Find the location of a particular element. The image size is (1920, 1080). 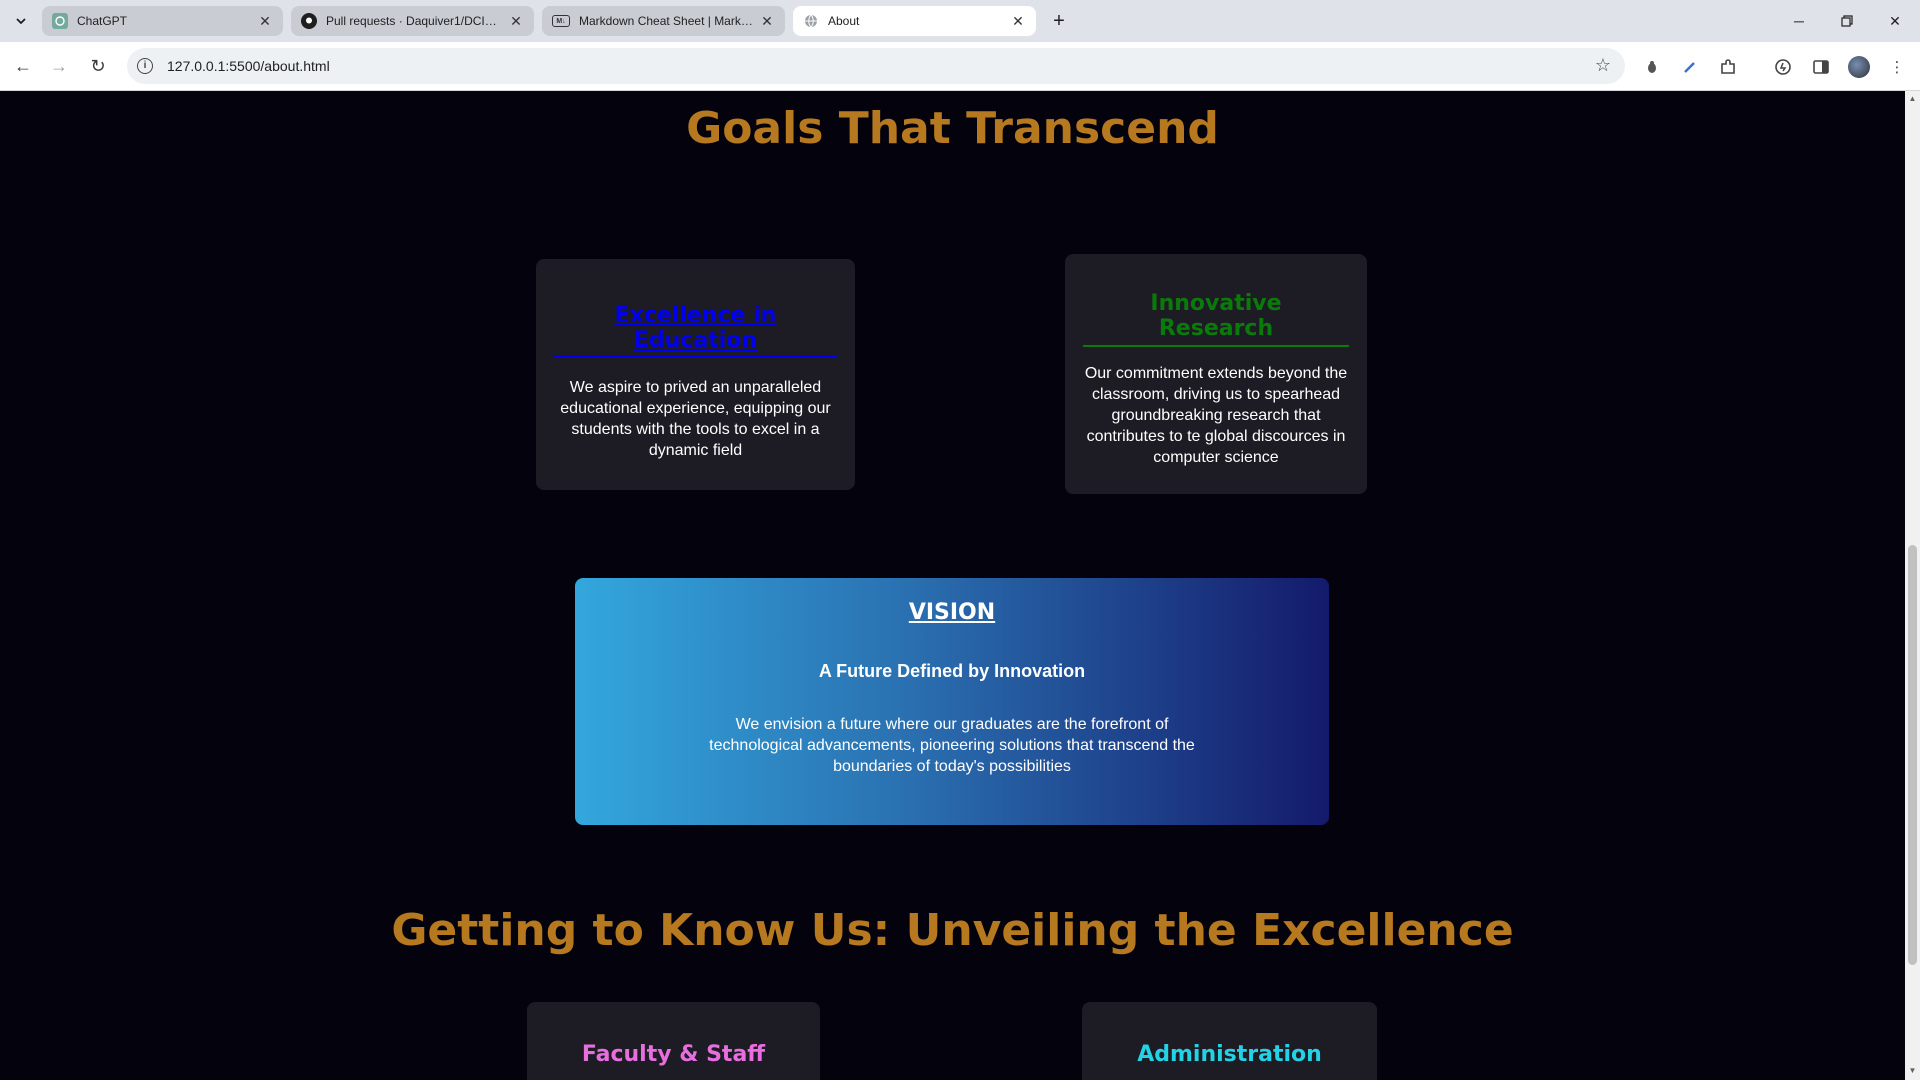

scroll-up-arrow-icon: ▲ is located at coordinates (1912, 98).